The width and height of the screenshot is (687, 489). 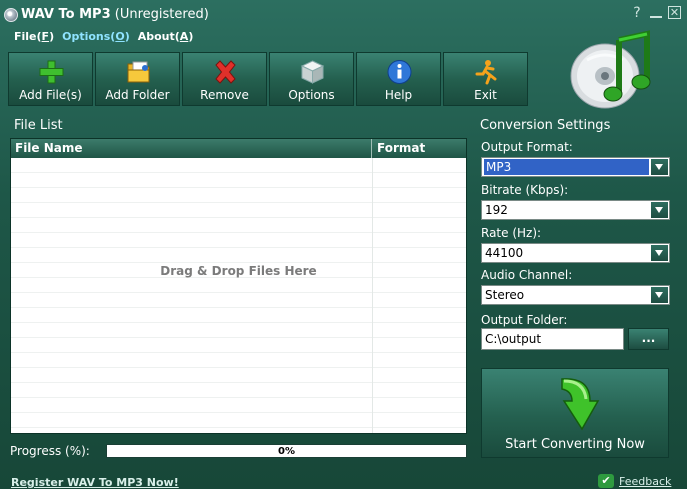 What do you see at coordinates (343, 14) in the screenshot?
I see `title-bar: WAV To MP3 (Unregistered) ? ✕` at bounding box center [343, 14].